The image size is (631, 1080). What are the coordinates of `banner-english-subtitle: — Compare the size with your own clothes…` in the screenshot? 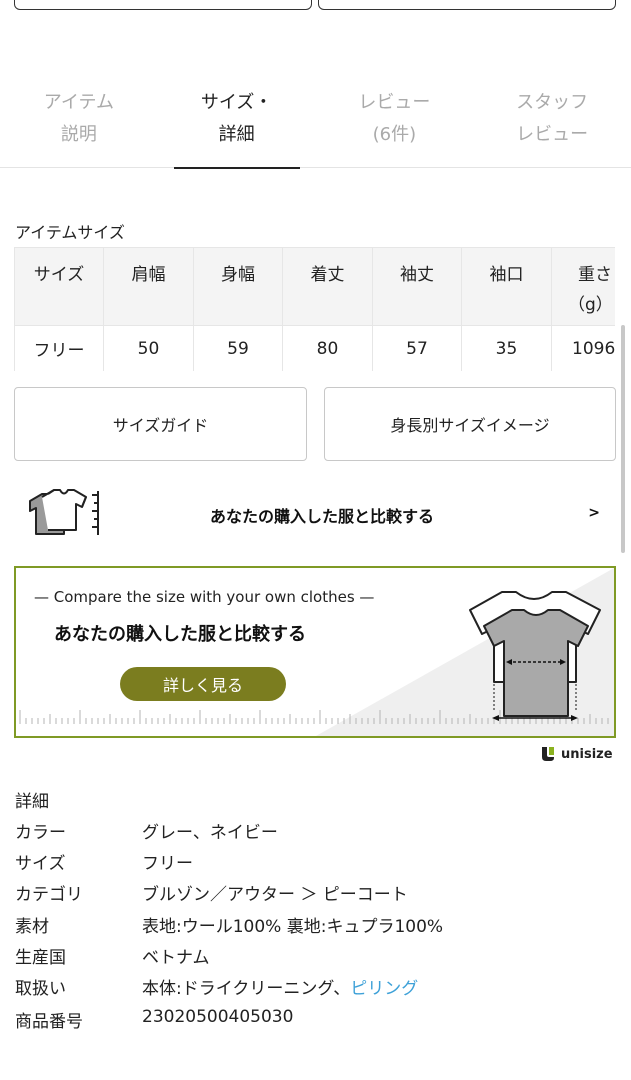 It's located at (204, 597).